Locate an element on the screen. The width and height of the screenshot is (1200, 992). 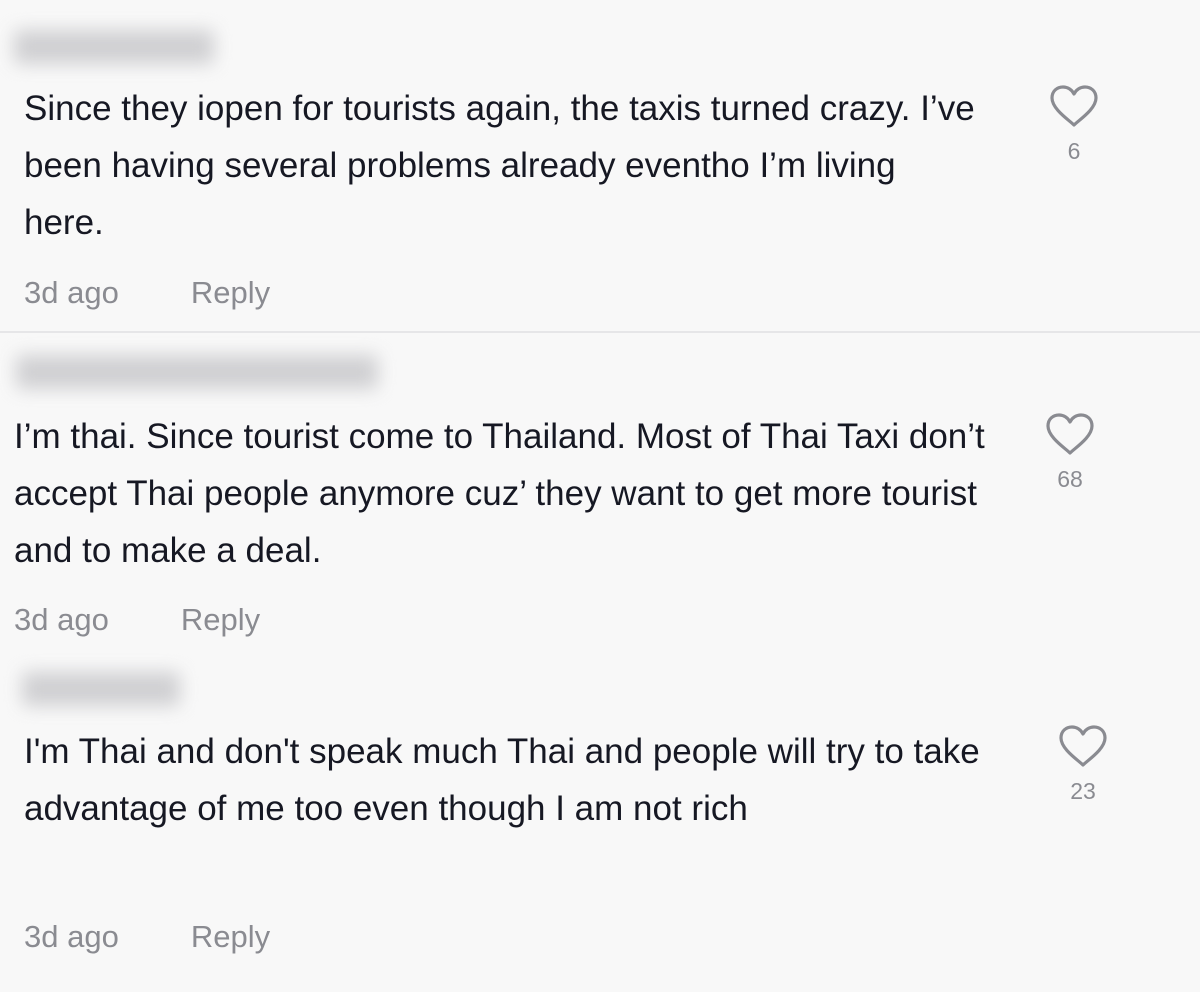
like-count: 68 is located at coordinates (1070, 479).